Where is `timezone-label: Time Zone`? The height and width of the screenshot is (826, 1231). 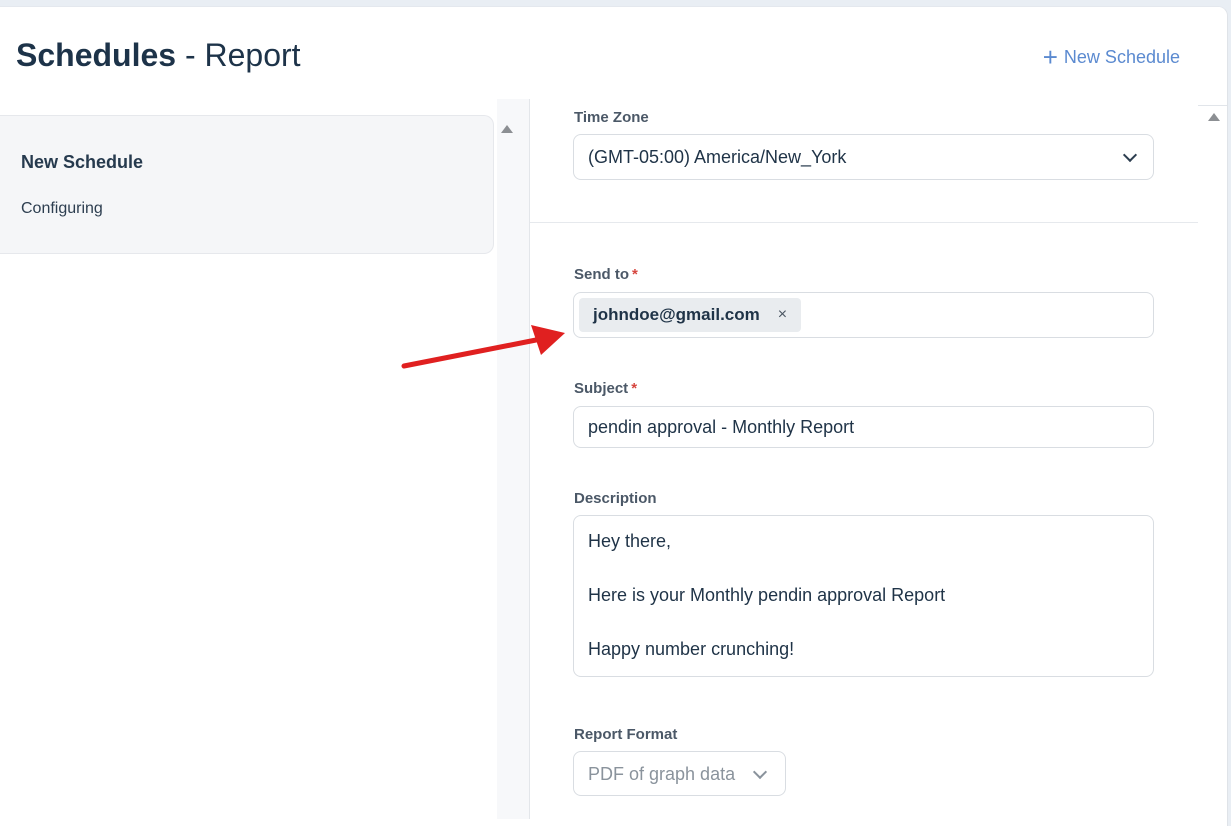 timezone-label: Time Zone is located at coordinates (611, 117).